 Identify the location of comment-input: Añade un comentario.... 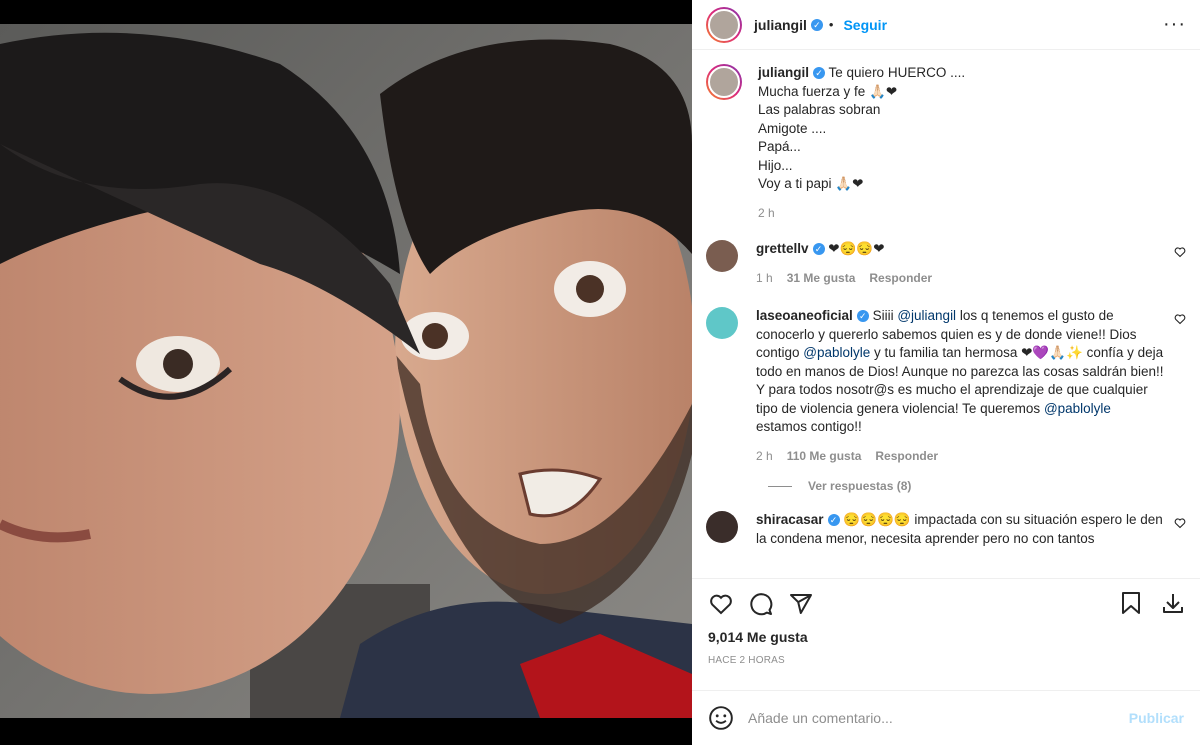
(938, 718).